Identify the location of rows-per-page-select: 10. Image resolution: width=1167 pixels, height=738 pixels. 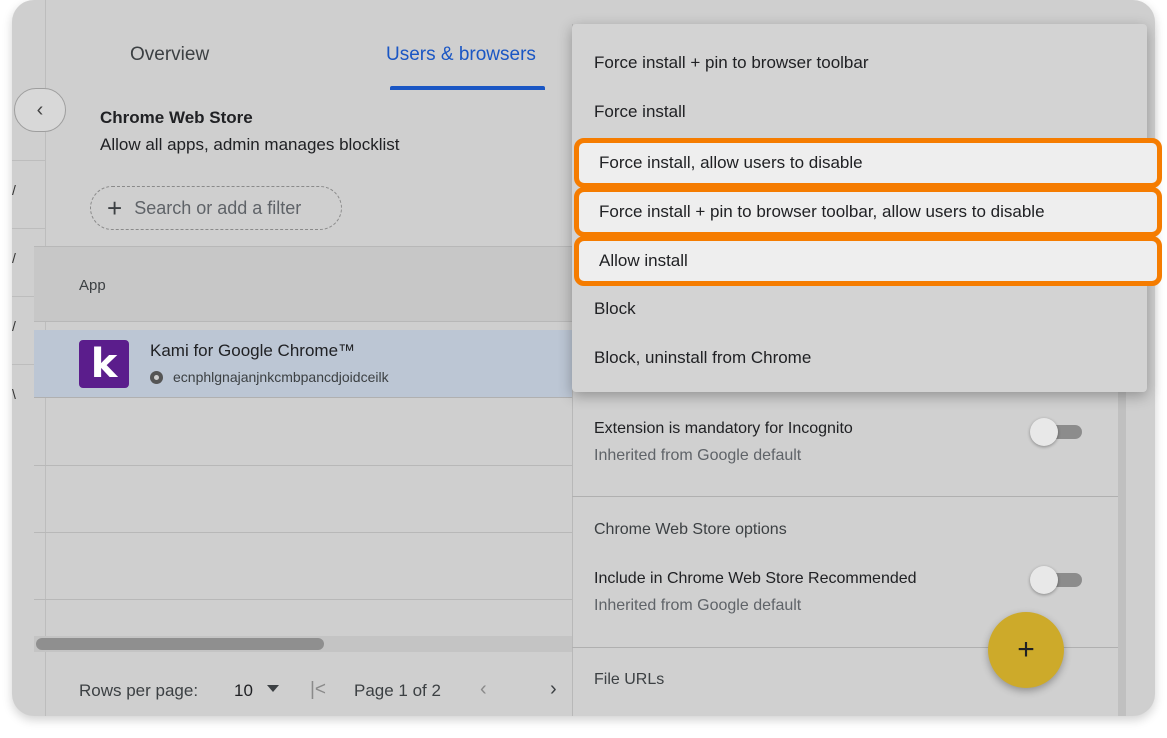
(243, 691).